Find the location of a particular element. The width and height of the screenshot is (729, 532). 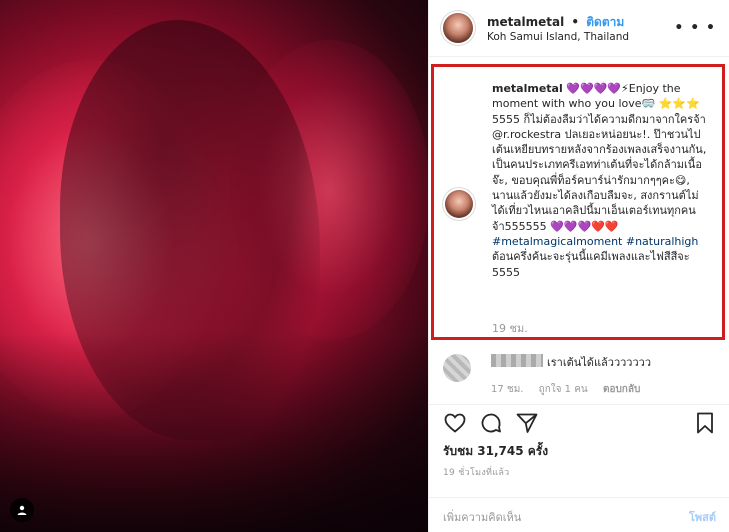

comment-input: เพิ่มความคิดเห็น is located at coordinates (482, 517).